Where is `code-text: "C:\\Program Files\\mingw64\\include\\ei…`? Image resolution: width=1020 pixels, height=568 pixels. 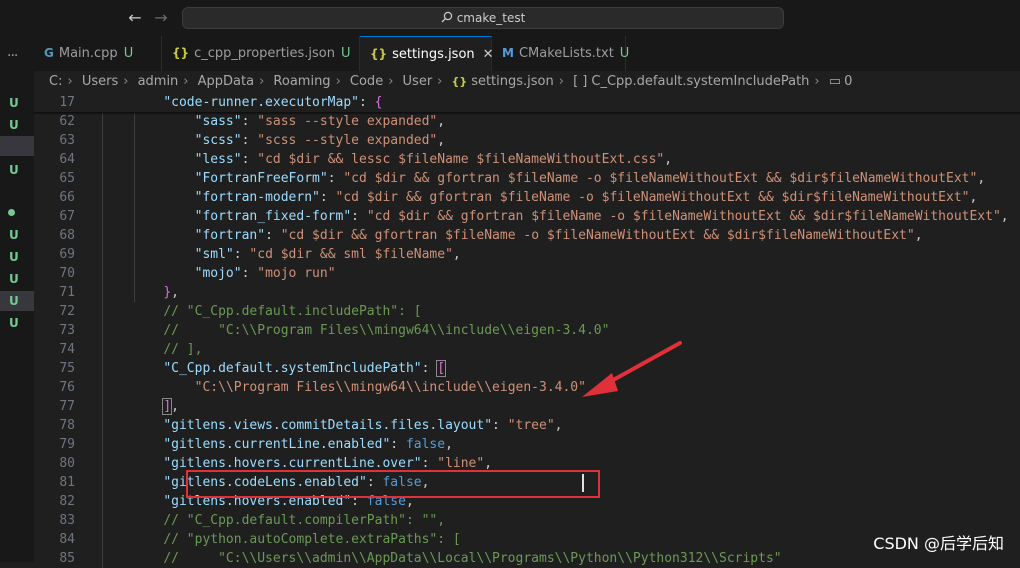 code-text: "C:\\Program Files\\mingw64\\include\\ei… is located at coordinates (390, 387).